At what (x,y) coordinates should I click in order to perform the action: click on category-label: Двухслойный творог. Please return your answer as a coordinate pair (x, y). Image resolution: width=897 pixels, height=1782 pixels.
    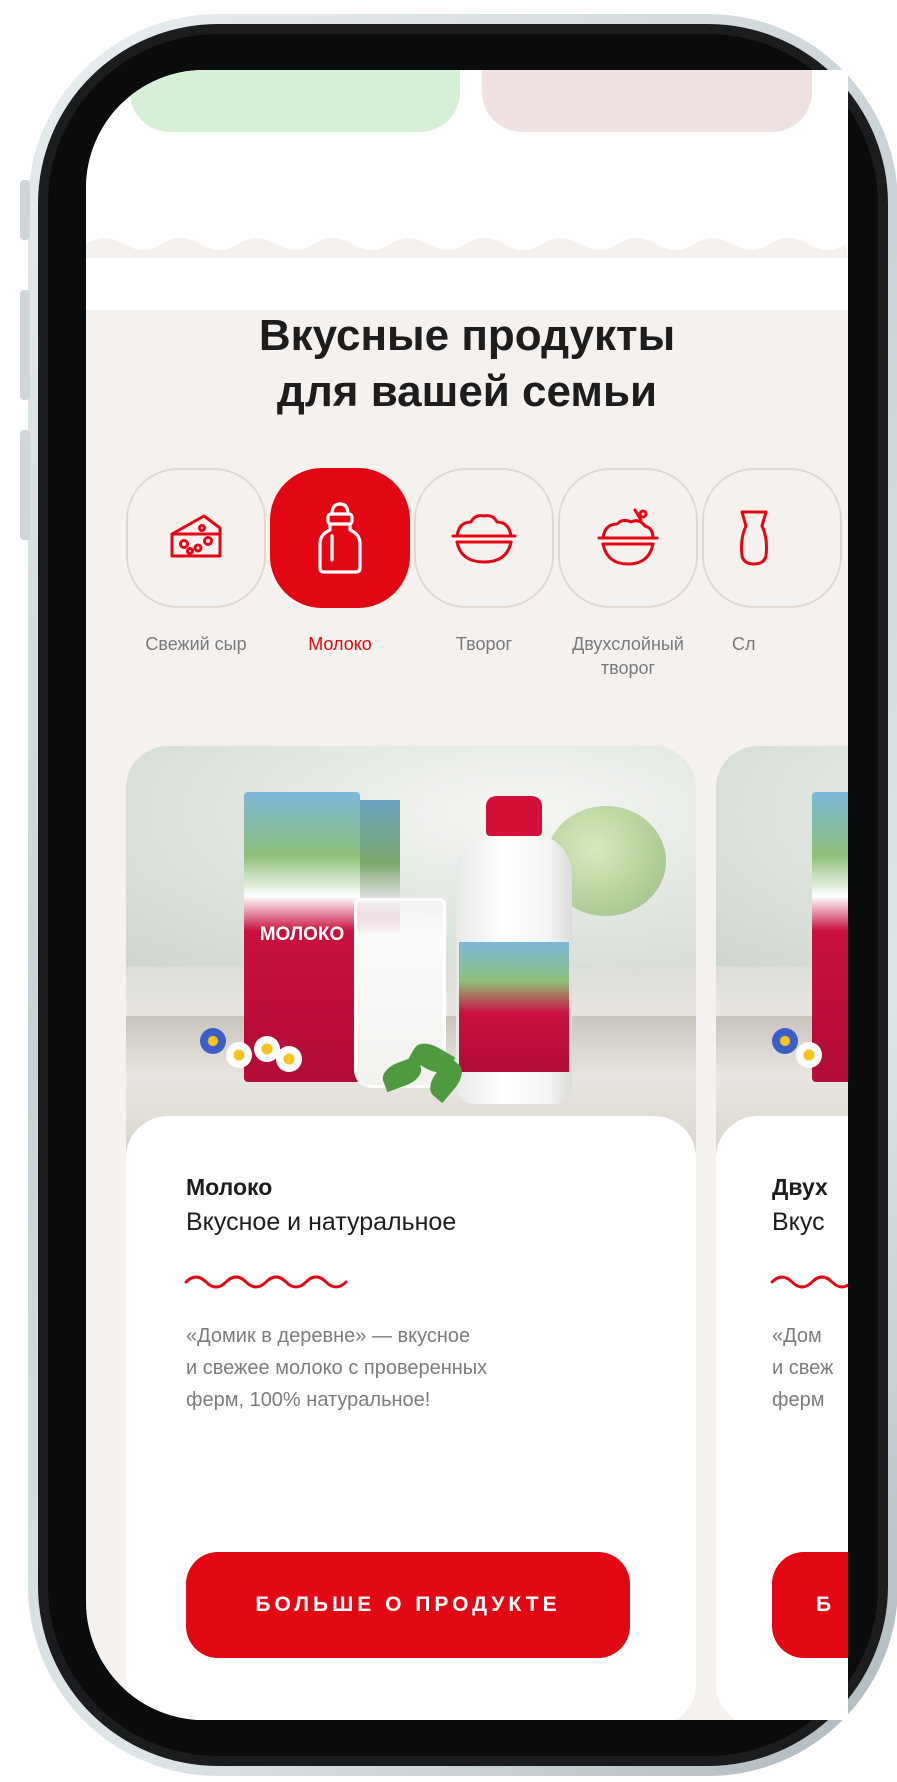
    Looking at the image, I should click on (628, 656).